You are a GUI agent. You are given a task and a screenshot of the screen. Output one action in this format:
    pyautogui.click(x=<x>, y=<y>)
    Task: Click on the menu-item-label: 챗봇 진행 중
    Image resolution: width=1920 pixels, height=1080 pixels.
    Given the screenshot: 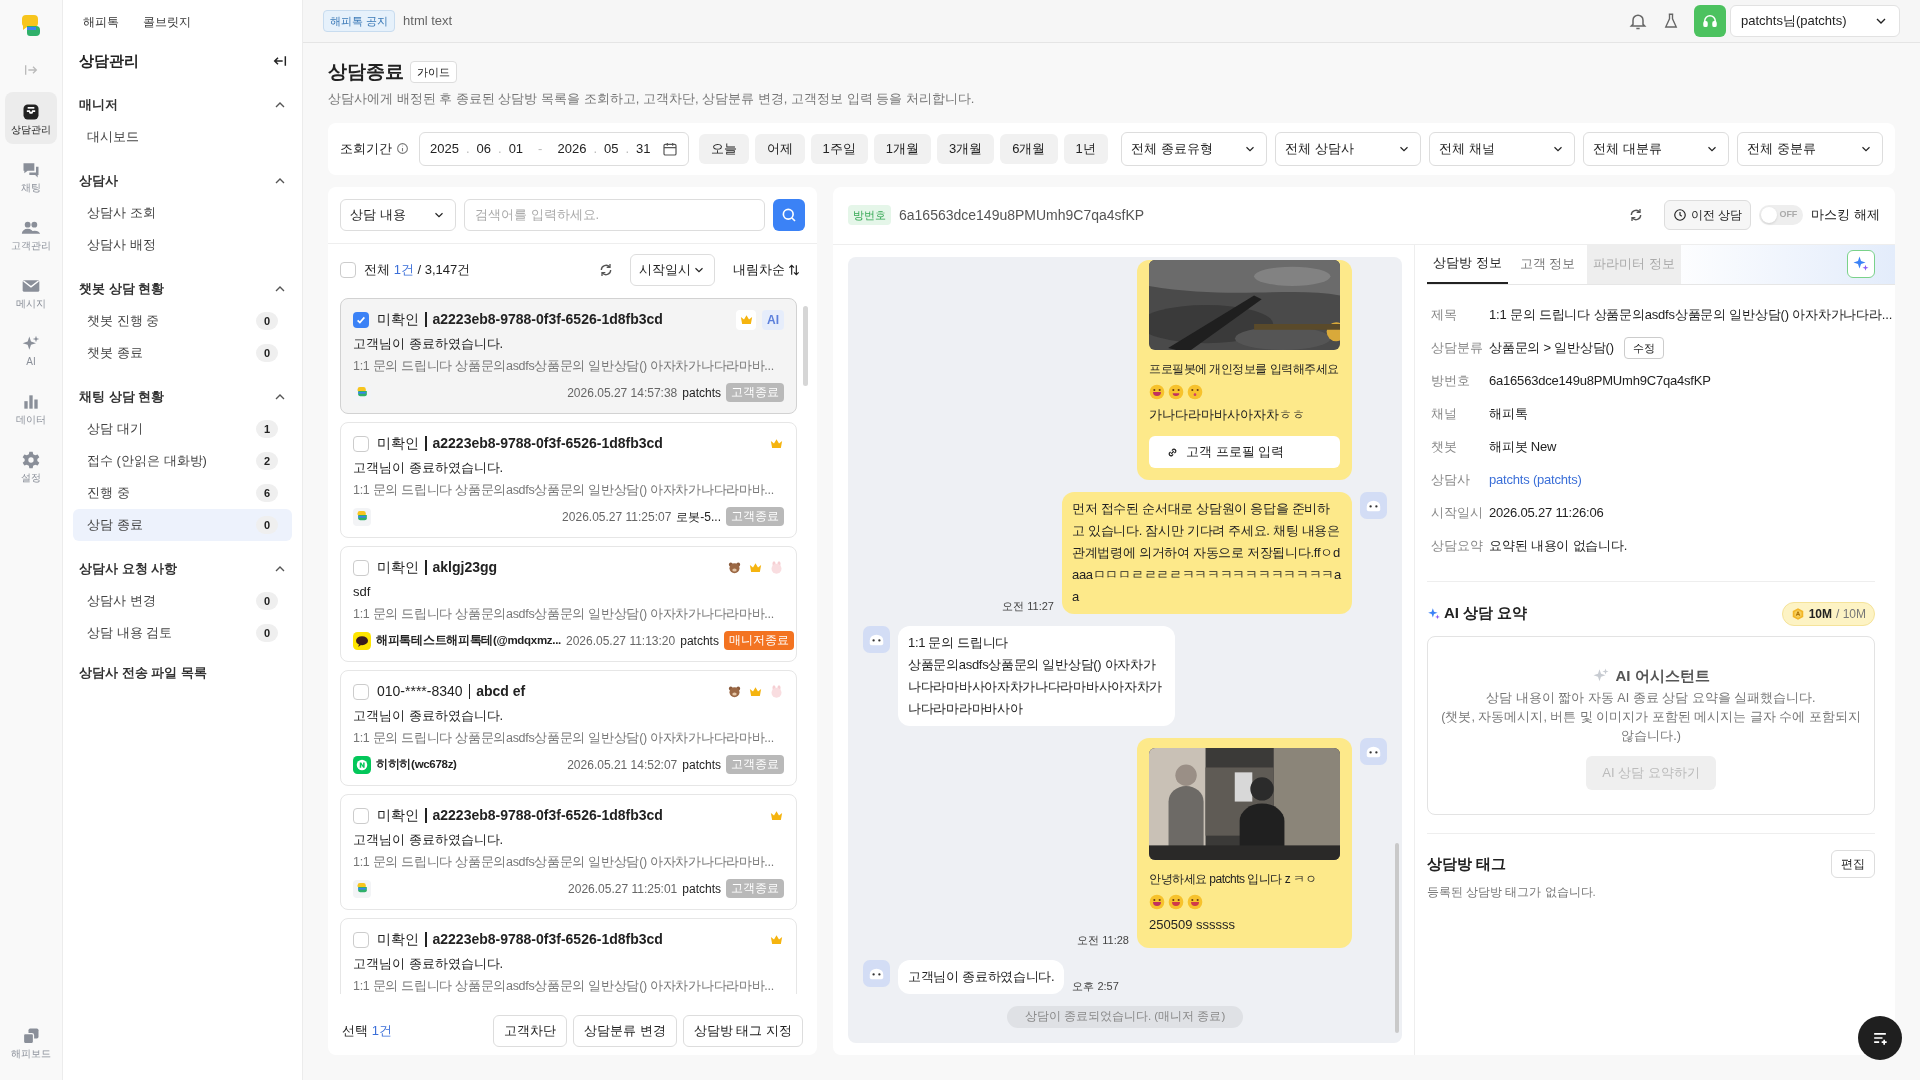 What is the action you would take?
    pyautogui.click(x=123, y=321)
    